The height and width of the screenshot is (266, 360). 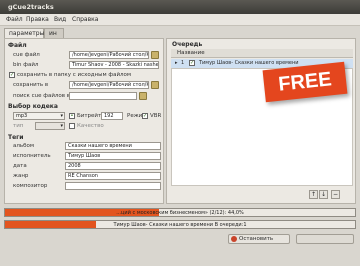 I want to click on quality-radio, so click(x=72, y=126).